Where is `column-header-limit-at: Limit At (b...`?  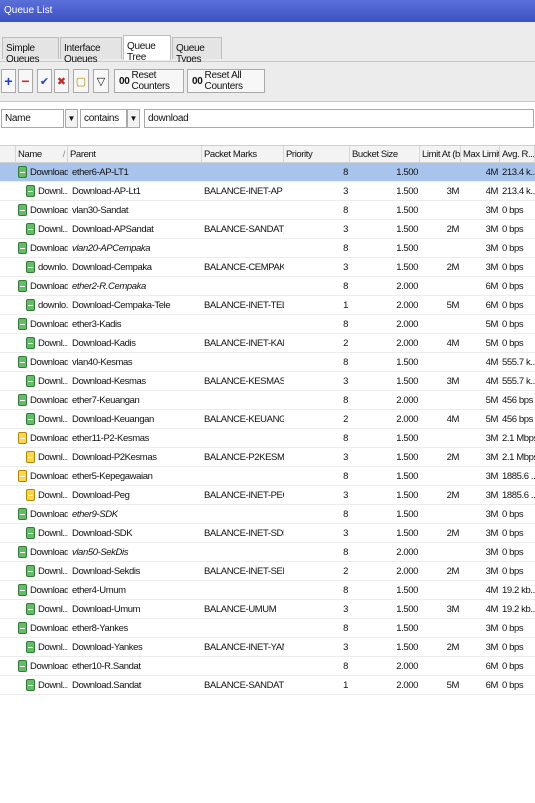
column-header-limit-at: Limit At (b... is located at coordinates (440, 154).